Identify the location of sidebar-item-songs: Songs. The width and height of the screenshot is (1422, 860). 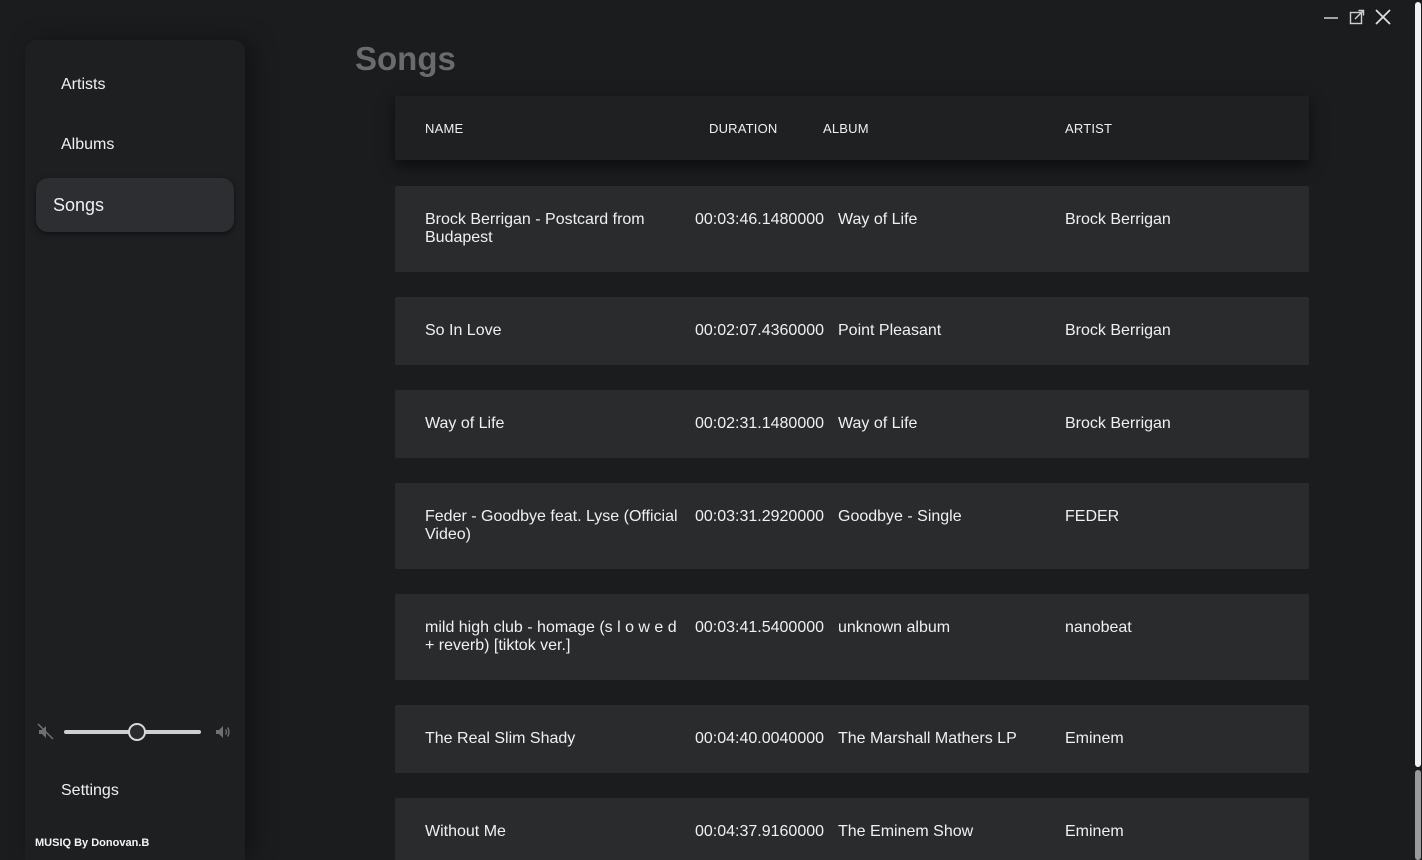
(135, 205).